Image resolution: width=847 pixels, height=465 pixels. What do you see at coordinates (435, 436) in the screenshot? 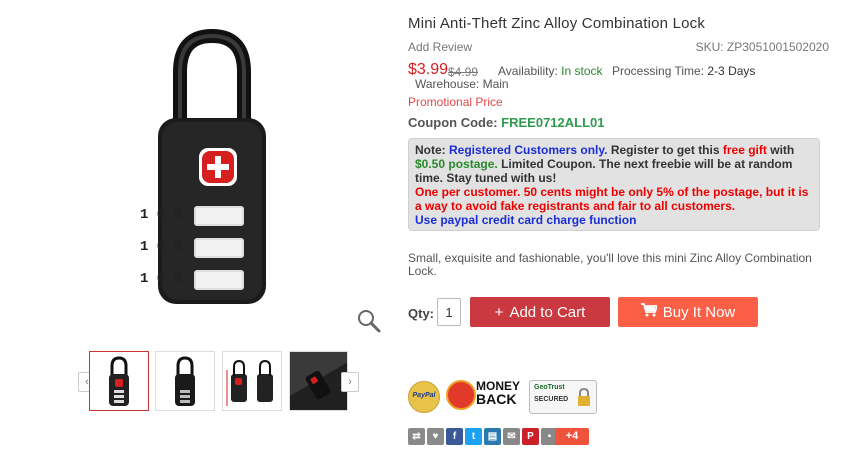
I see `heart-icon: ♥` at bounding box center [435, 436].